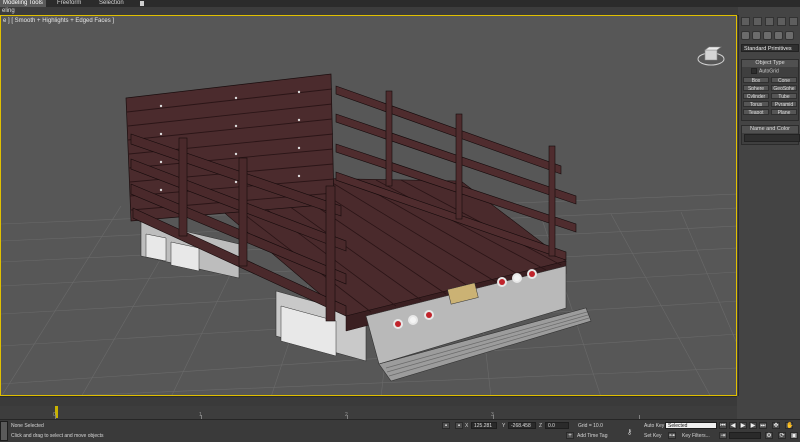 This screenshot has width=800, height=442. I want to click on play-icon: ▶, so click(743, 425).